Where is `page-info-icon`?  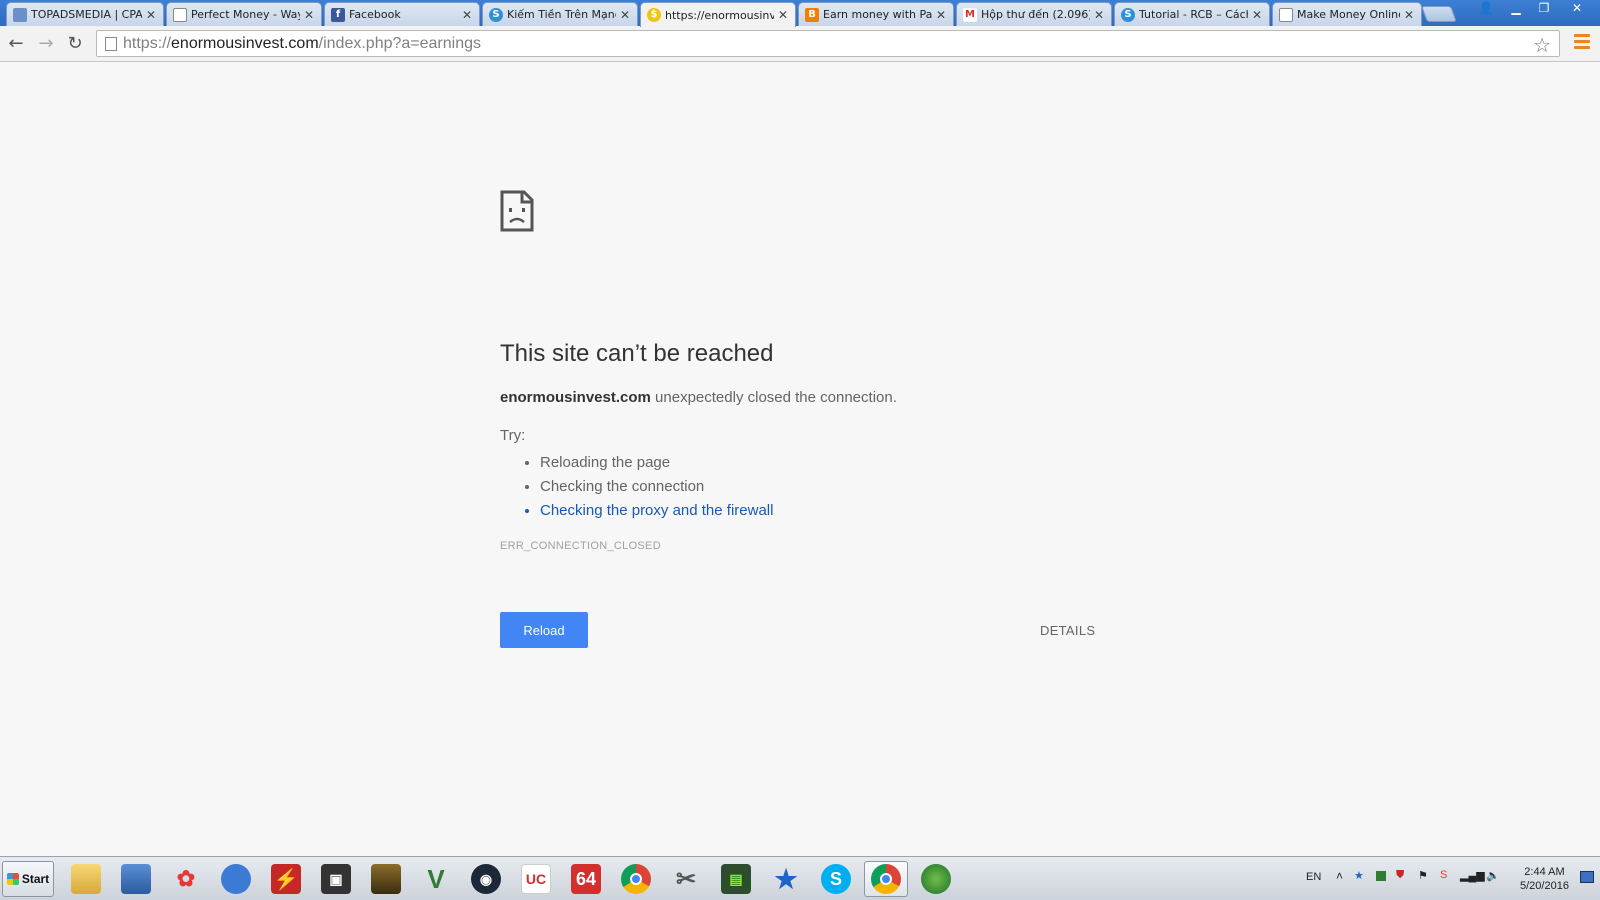
page-info-icon is located at coordinates (111, 43).